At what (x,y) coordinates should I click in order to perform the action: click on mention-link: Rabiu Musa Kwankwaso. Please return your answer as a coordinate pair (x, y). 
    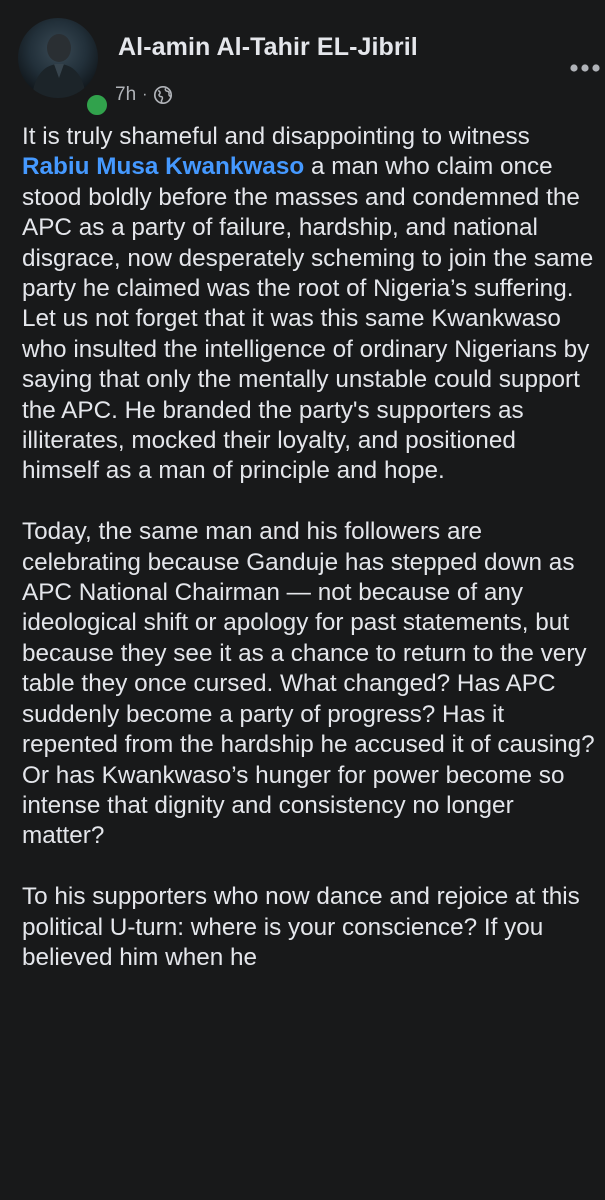
    Looking at the image, I should click on (163, 166).